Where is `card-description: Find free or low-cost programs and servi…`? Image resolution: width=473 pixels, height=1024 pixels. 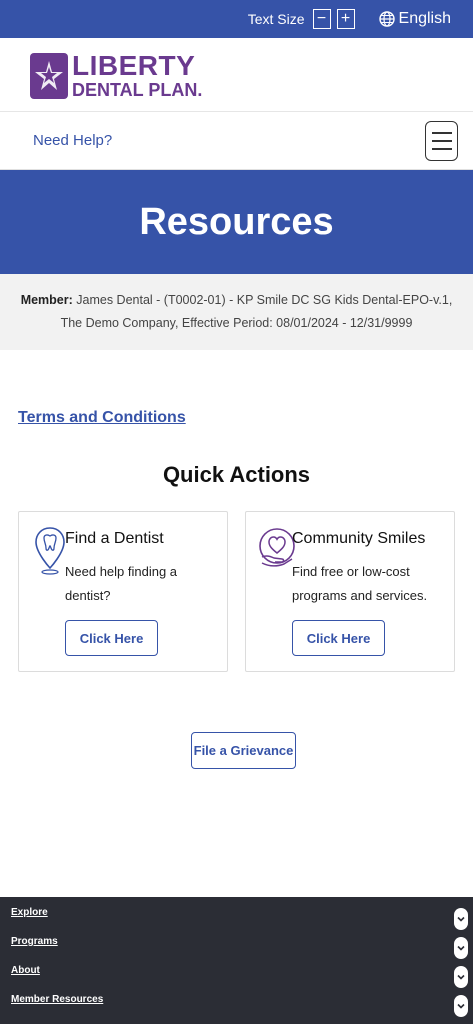
card-description: Find free or low-cost programs and servi… is located at coordinates (360, 583).